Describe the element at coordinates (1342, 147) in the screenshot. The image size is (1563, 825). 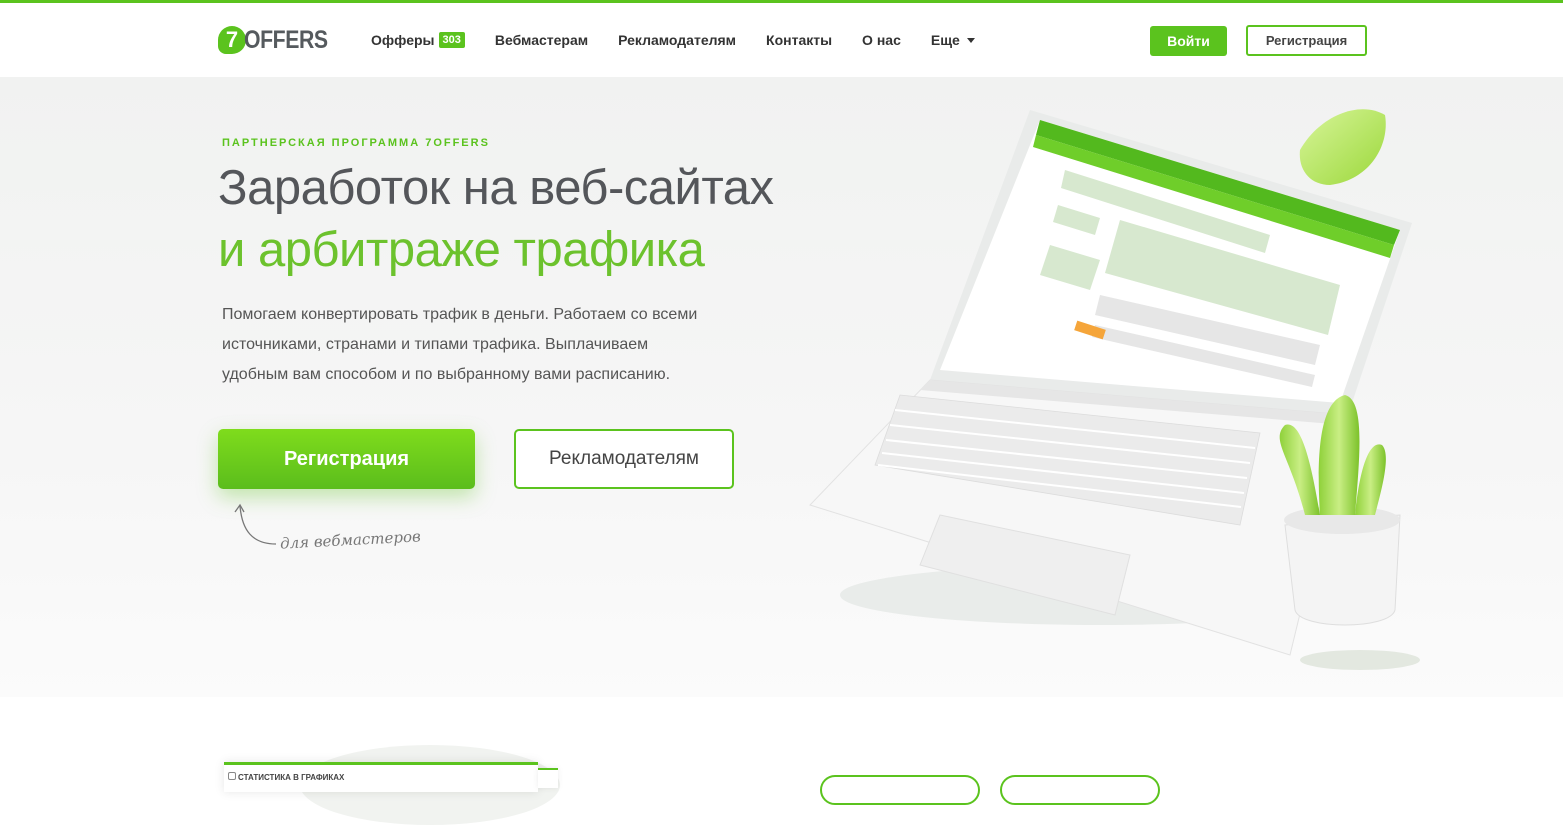
I see `lime-decoration-icon` at that location.